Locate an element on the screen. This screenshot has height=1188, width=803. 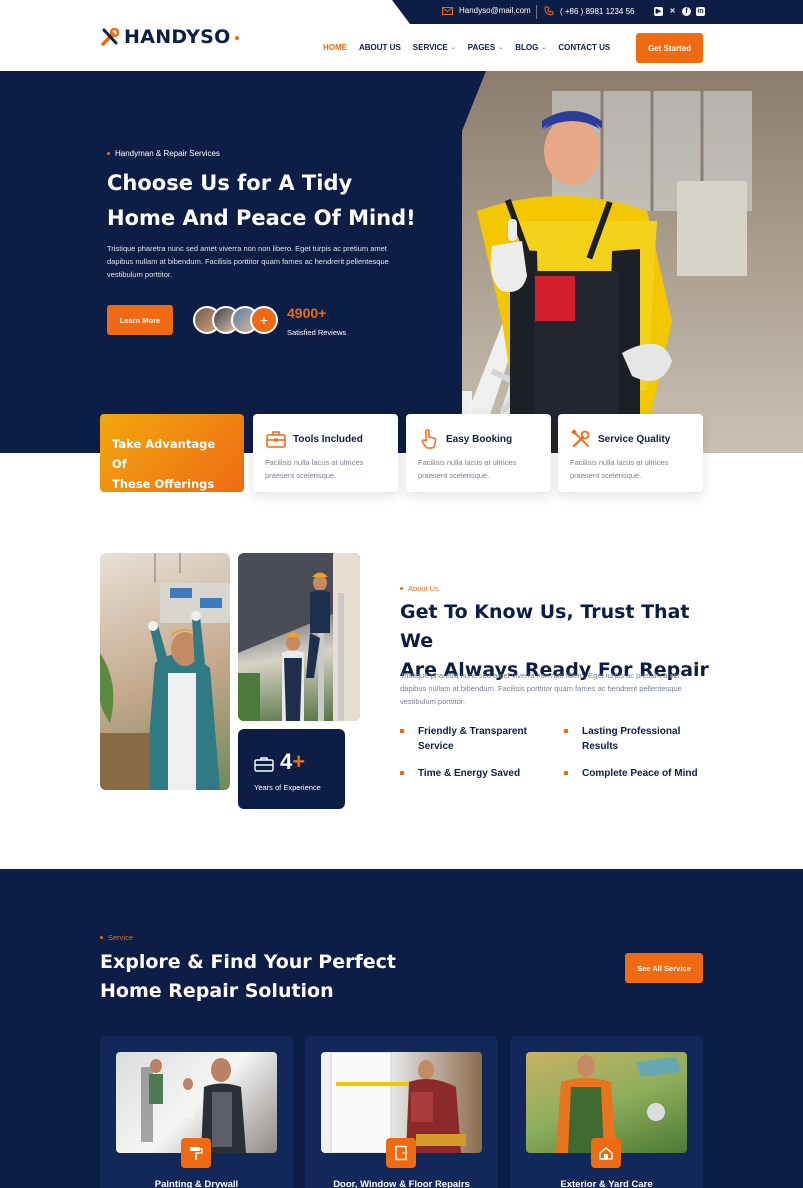
service-card-exterior: Exterior & Yard Care is located at coordinates (606, 1112).